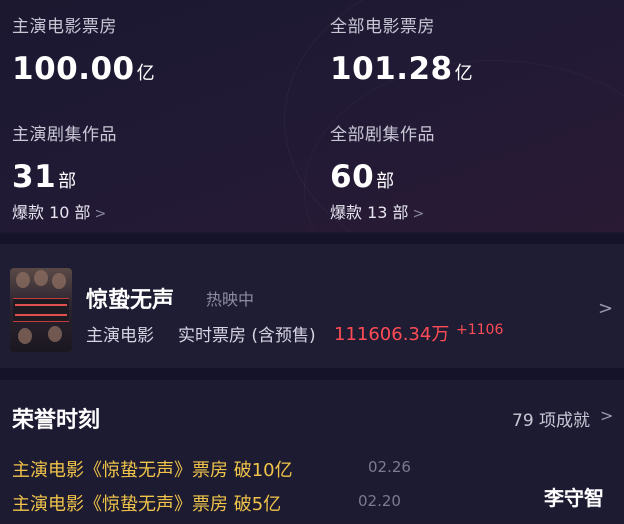  I want to click on hit-count-link: 爆款 10 部 >, so click(64, 211).